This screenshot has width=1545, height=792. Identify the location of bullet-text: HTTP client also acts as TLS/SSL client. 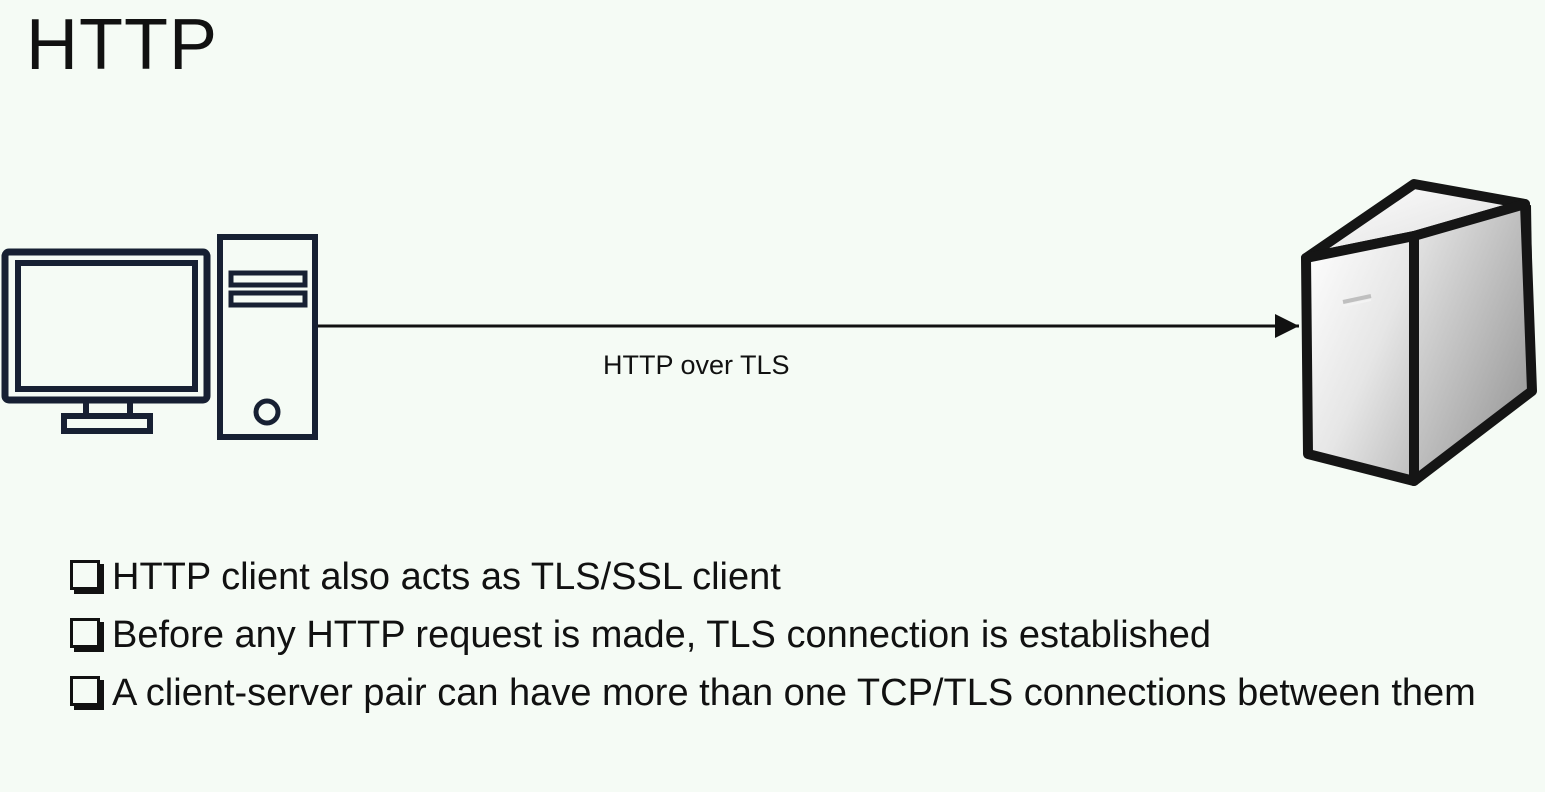
(446, 577).